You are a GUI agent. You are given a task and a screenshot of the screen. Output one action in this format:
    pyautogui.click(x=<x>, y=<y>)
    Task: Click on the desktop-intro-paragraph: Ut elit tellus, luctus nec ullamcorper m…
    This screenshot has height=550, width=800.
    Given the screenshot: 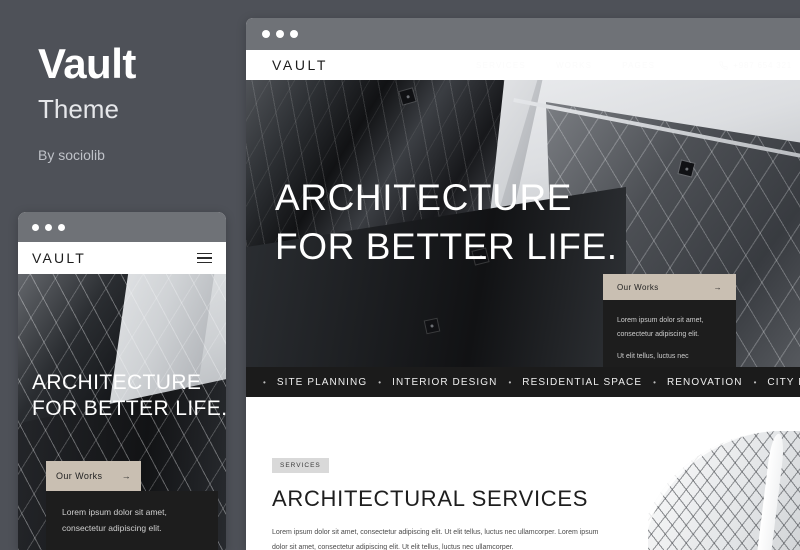 What is the action you would take?
    pyautogui.click(x=660, y=360)
    